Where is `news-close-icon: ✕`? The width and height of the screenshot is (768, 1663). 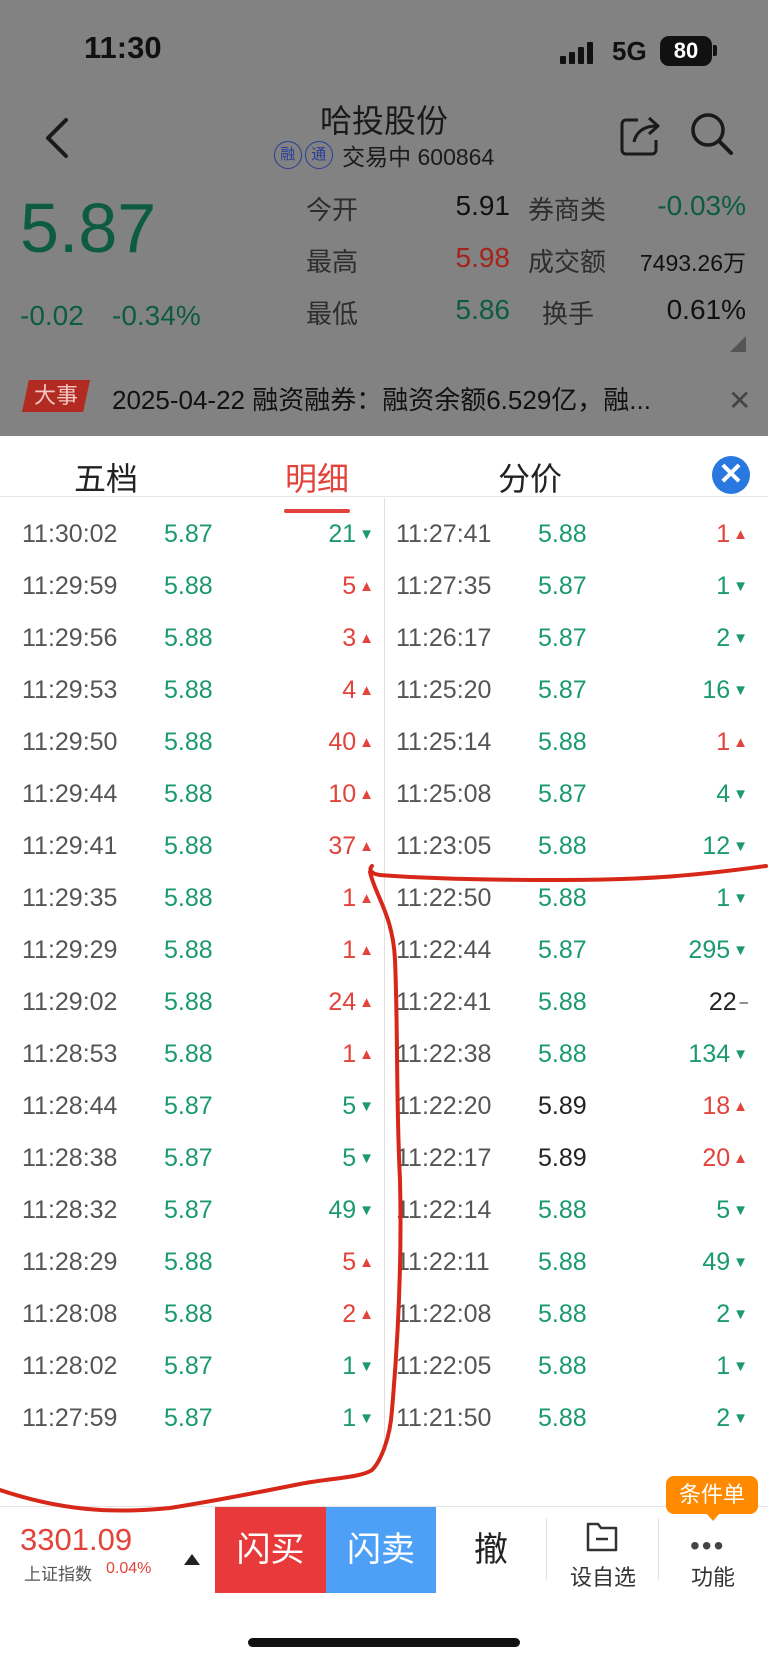
news-close-icon: ✕ is located at coordinates (739, 400).